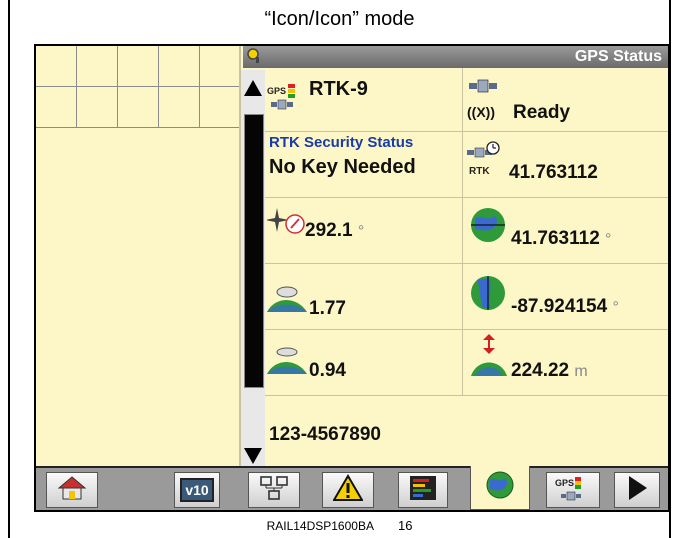  I want to click on rtk-security-cell: RTK Security Status No Key Needed, so click(363, 165).